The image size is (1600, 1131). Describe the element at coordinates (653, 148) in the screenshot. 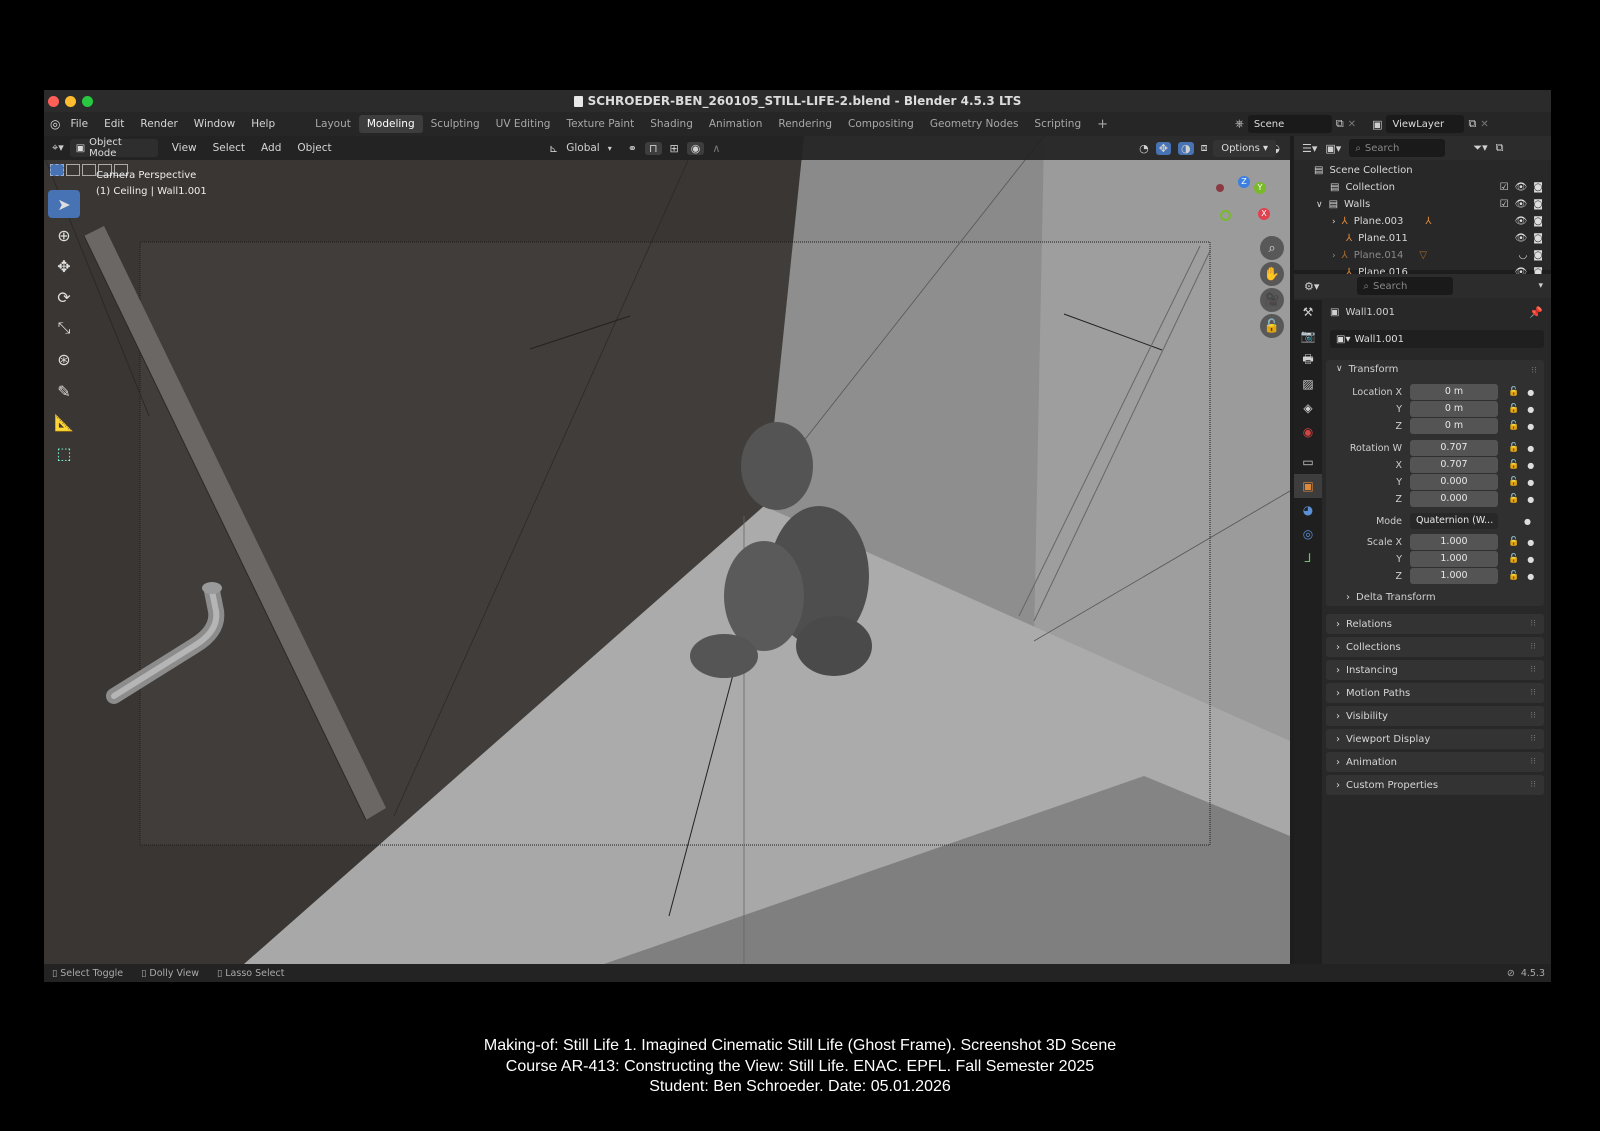

I see `snap-icon: ⊓` at that location.